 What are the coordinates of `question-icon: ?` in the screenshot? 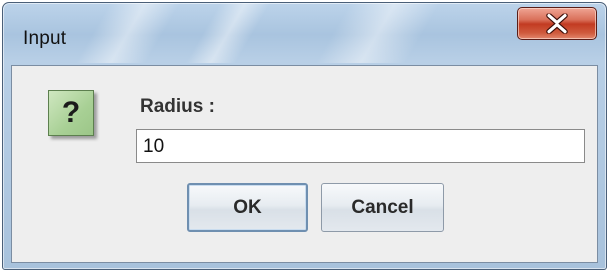 It's located at (71, 113).